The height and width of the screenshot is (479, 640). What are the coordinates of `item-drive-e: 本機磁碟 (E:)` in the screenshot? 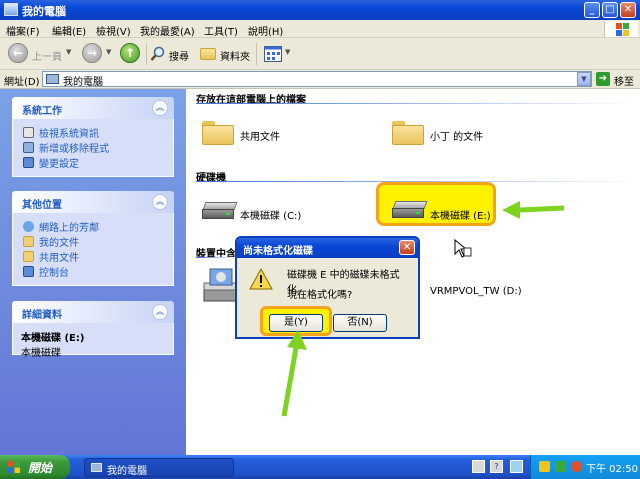 It's located at (460, 214).